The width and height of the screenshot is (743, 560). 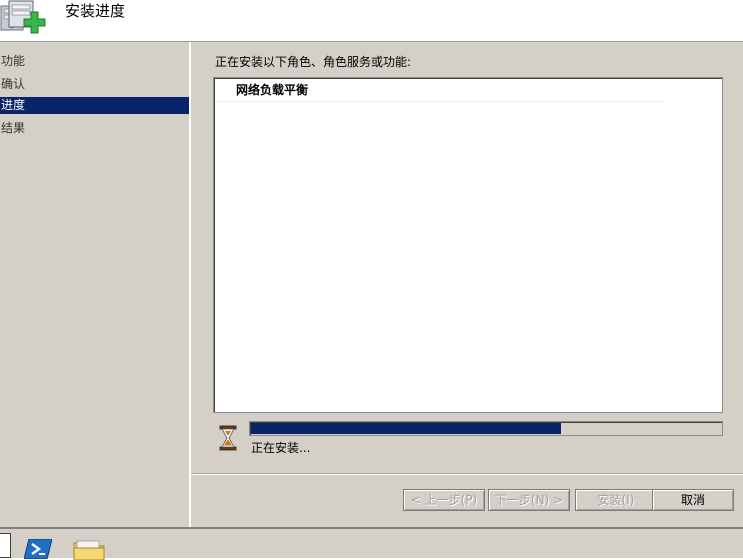 What do you see at coordinates (5, 545) in the screenshot?
I see `taskbar-start-area` at bounding box center [5, 545].